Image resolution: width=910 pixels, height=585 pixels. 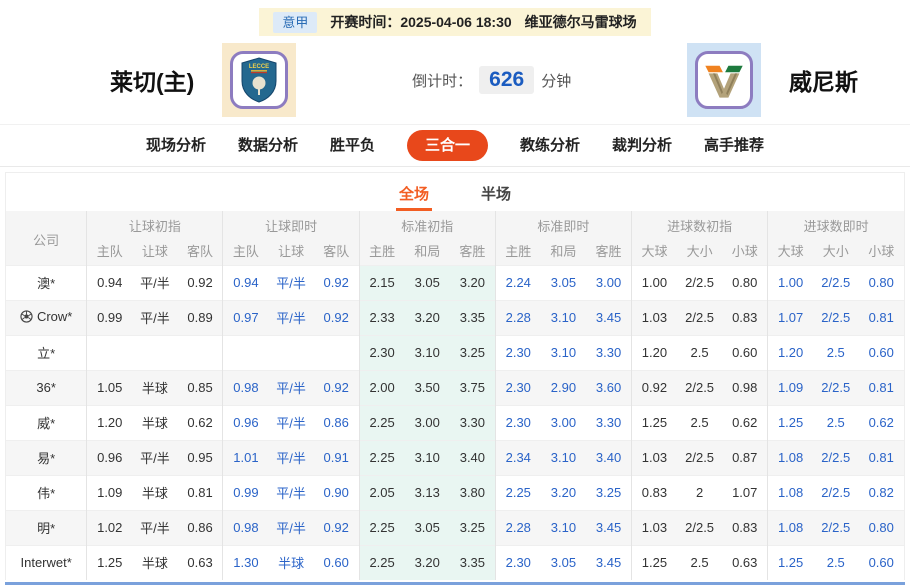 What do you see at coordinates (176, 145) in the screenshot?
I see `nav-tab-1: 现场分析` at bounding box center [176, 145].